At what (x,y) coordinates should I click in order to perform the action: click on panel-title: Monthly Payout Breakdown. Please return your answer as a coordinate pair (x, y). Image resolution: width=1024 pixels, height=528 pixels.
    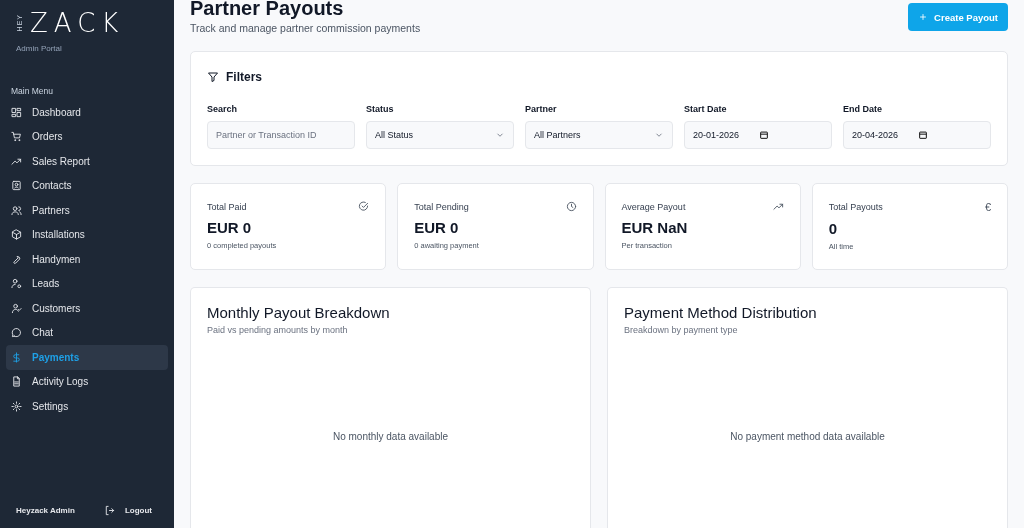
    Looking at the image, I should click on (299, 312).